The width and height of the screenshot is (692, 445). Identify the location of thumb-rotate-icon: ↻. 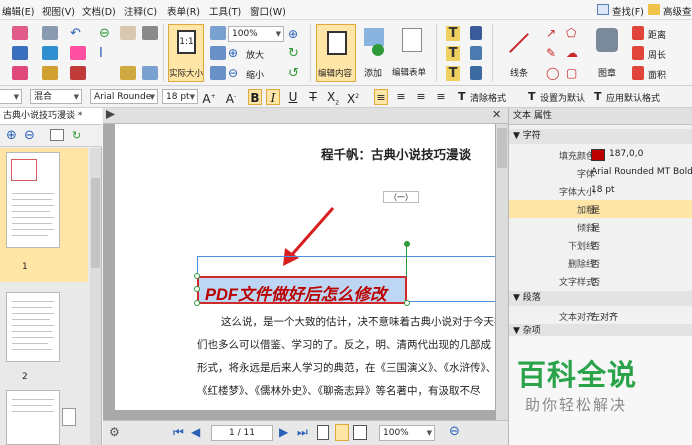
(76, 135).